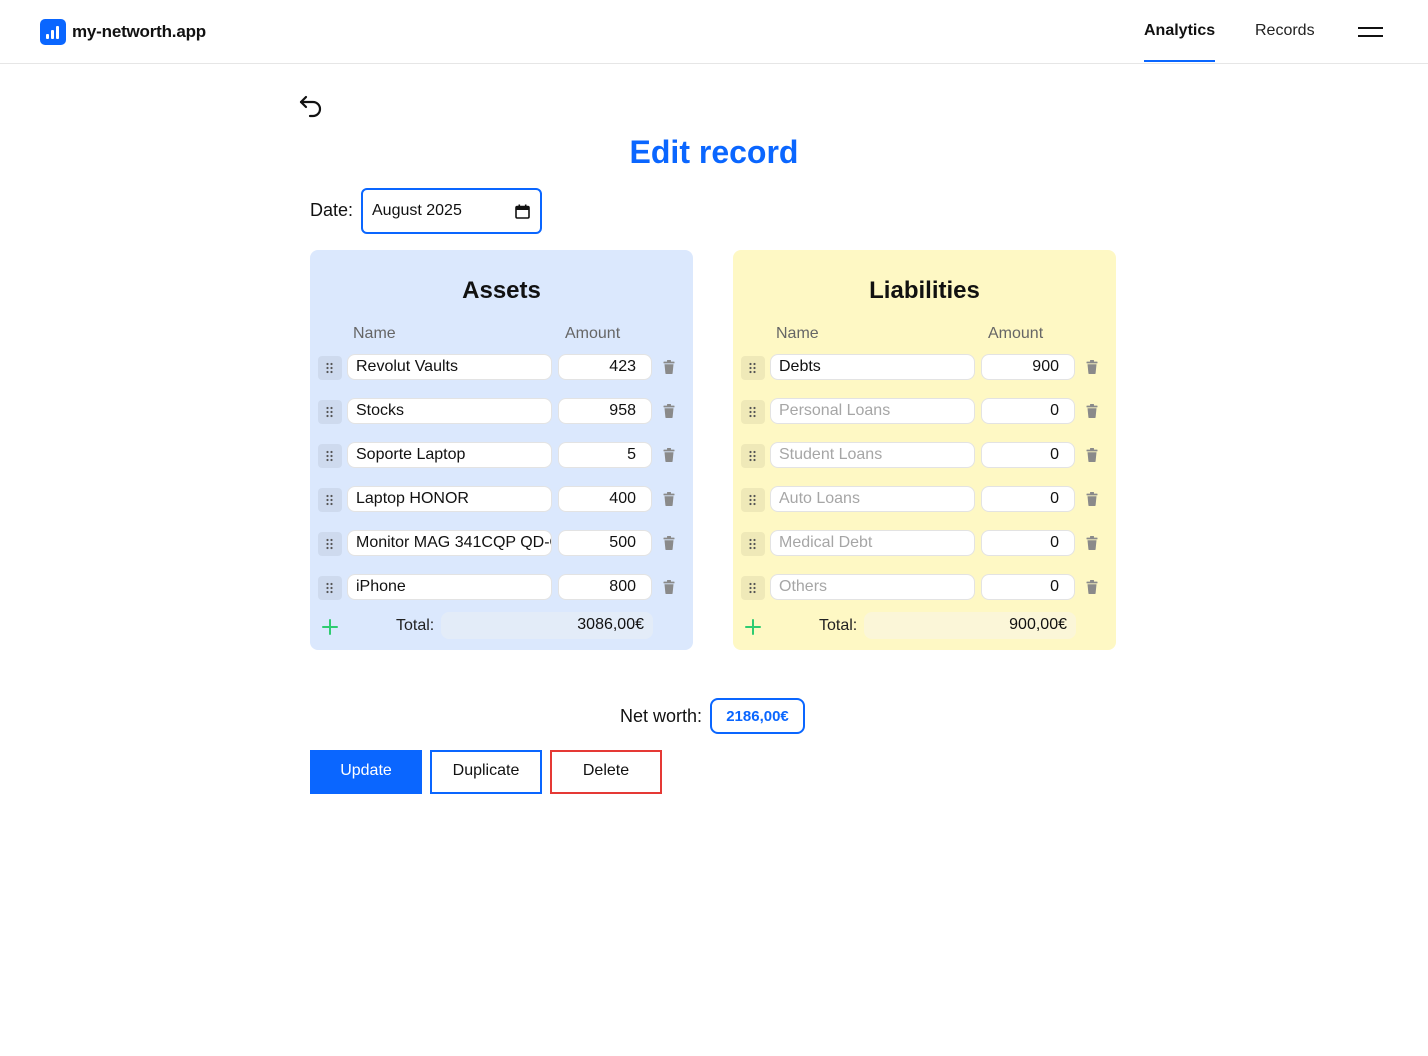  I want to click on liability-amount-input: 900, so click(1028, 367).